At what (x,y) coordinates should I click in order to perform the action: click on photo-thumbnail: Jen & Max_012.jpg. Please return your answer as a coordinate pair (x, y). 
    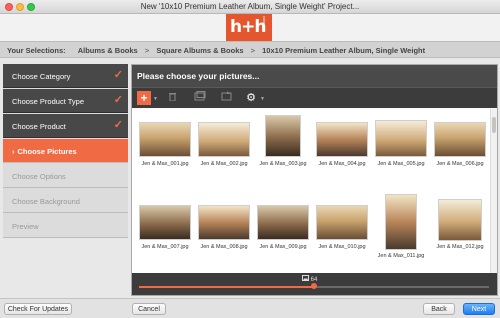
    Looking at the image, I should click on (460, 231).